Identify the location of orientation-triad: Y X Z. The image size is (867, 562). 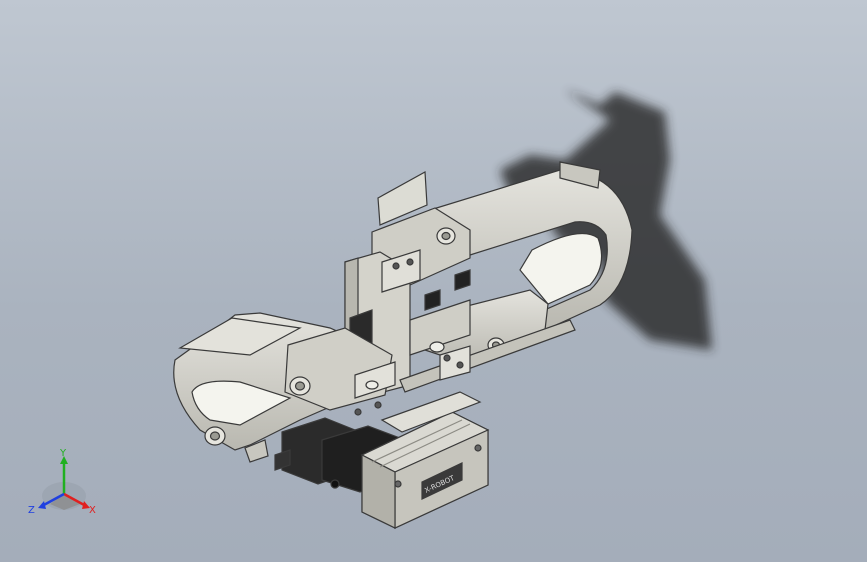
(66, 488).